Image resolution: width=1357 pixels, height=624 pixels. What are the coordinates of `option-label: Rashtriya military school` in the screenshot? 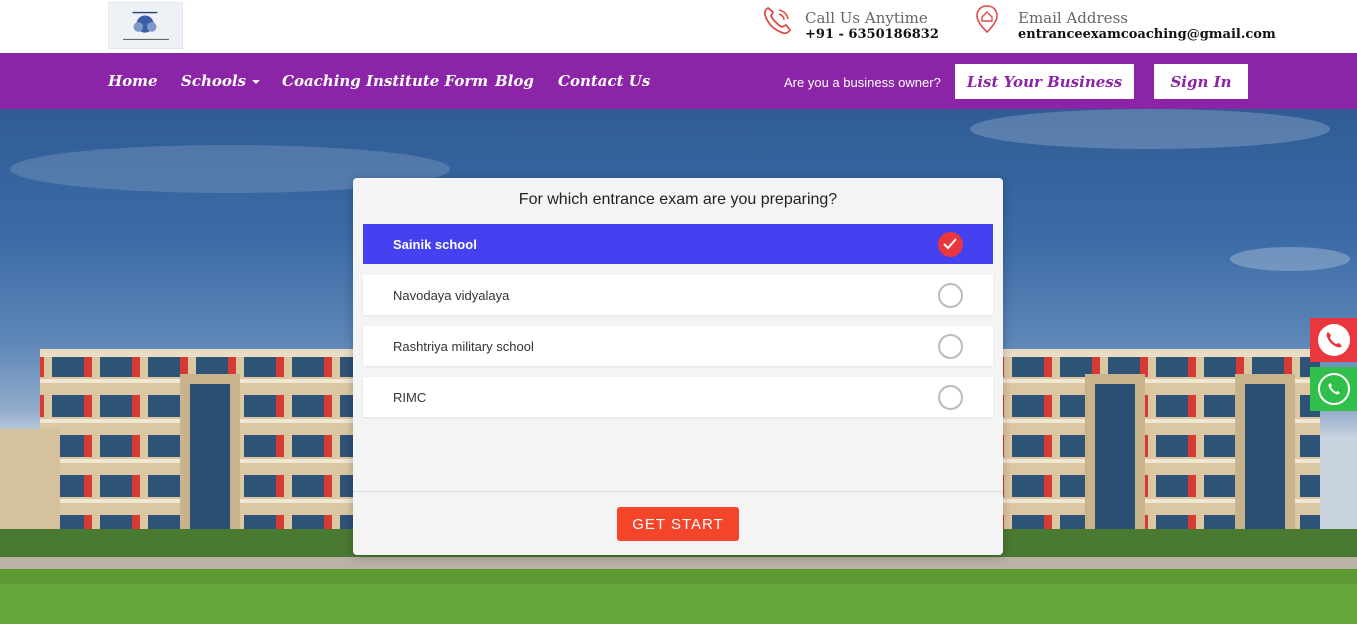 It's located at (463, 346).